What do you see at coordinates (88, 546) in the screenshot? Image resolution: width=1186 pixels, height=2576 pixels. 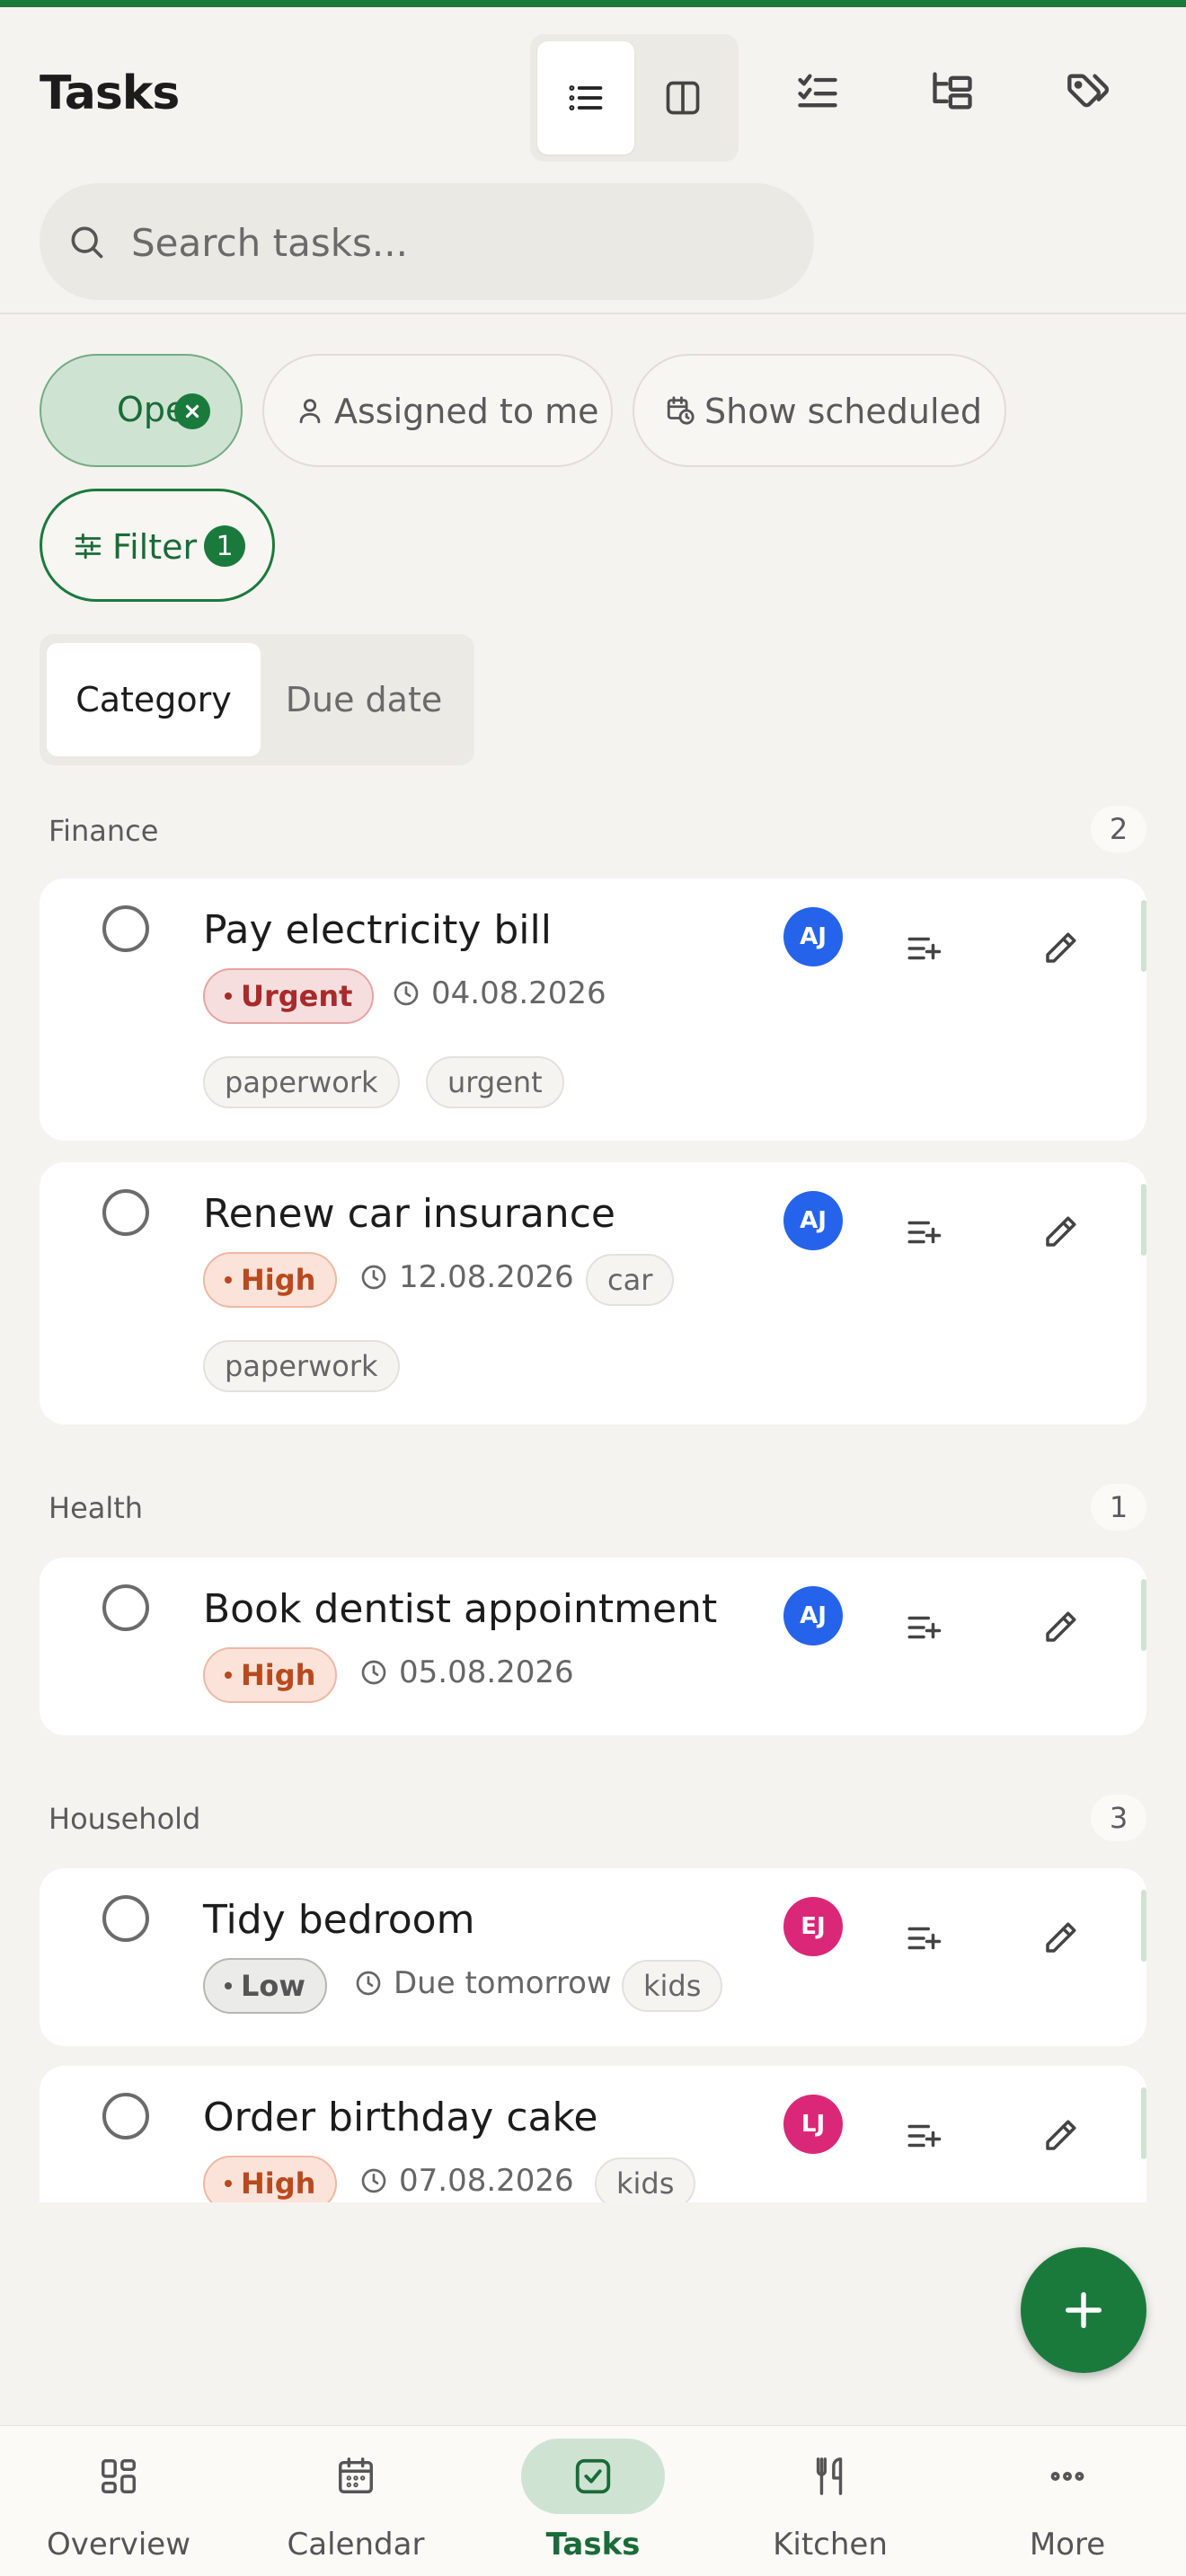 I see `sliders-icon` at bounding box center [88, 546].